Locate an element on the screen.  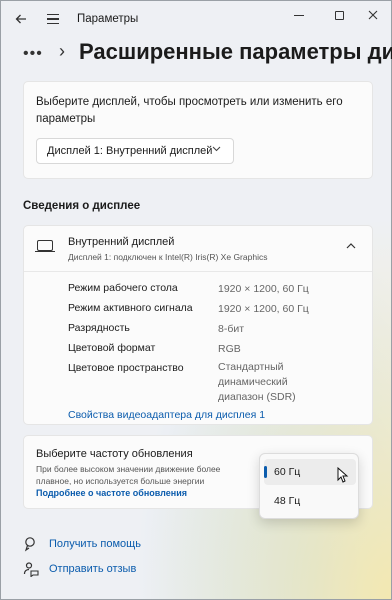
info-label: Цветовой формат is located at coordinates (112, 348).